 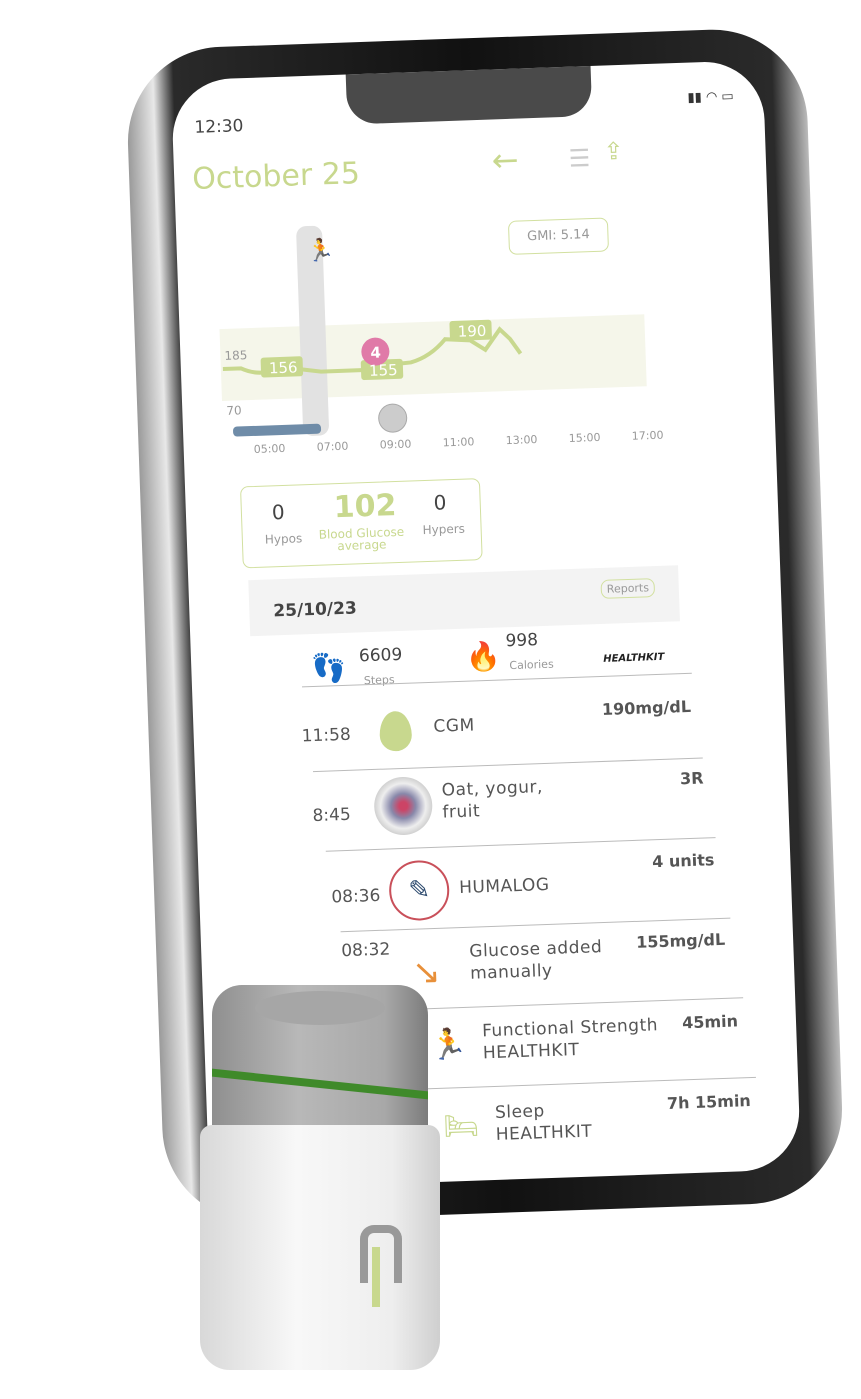 I want to click on footsteps-icon: 👣, so click(x=328, y=668).